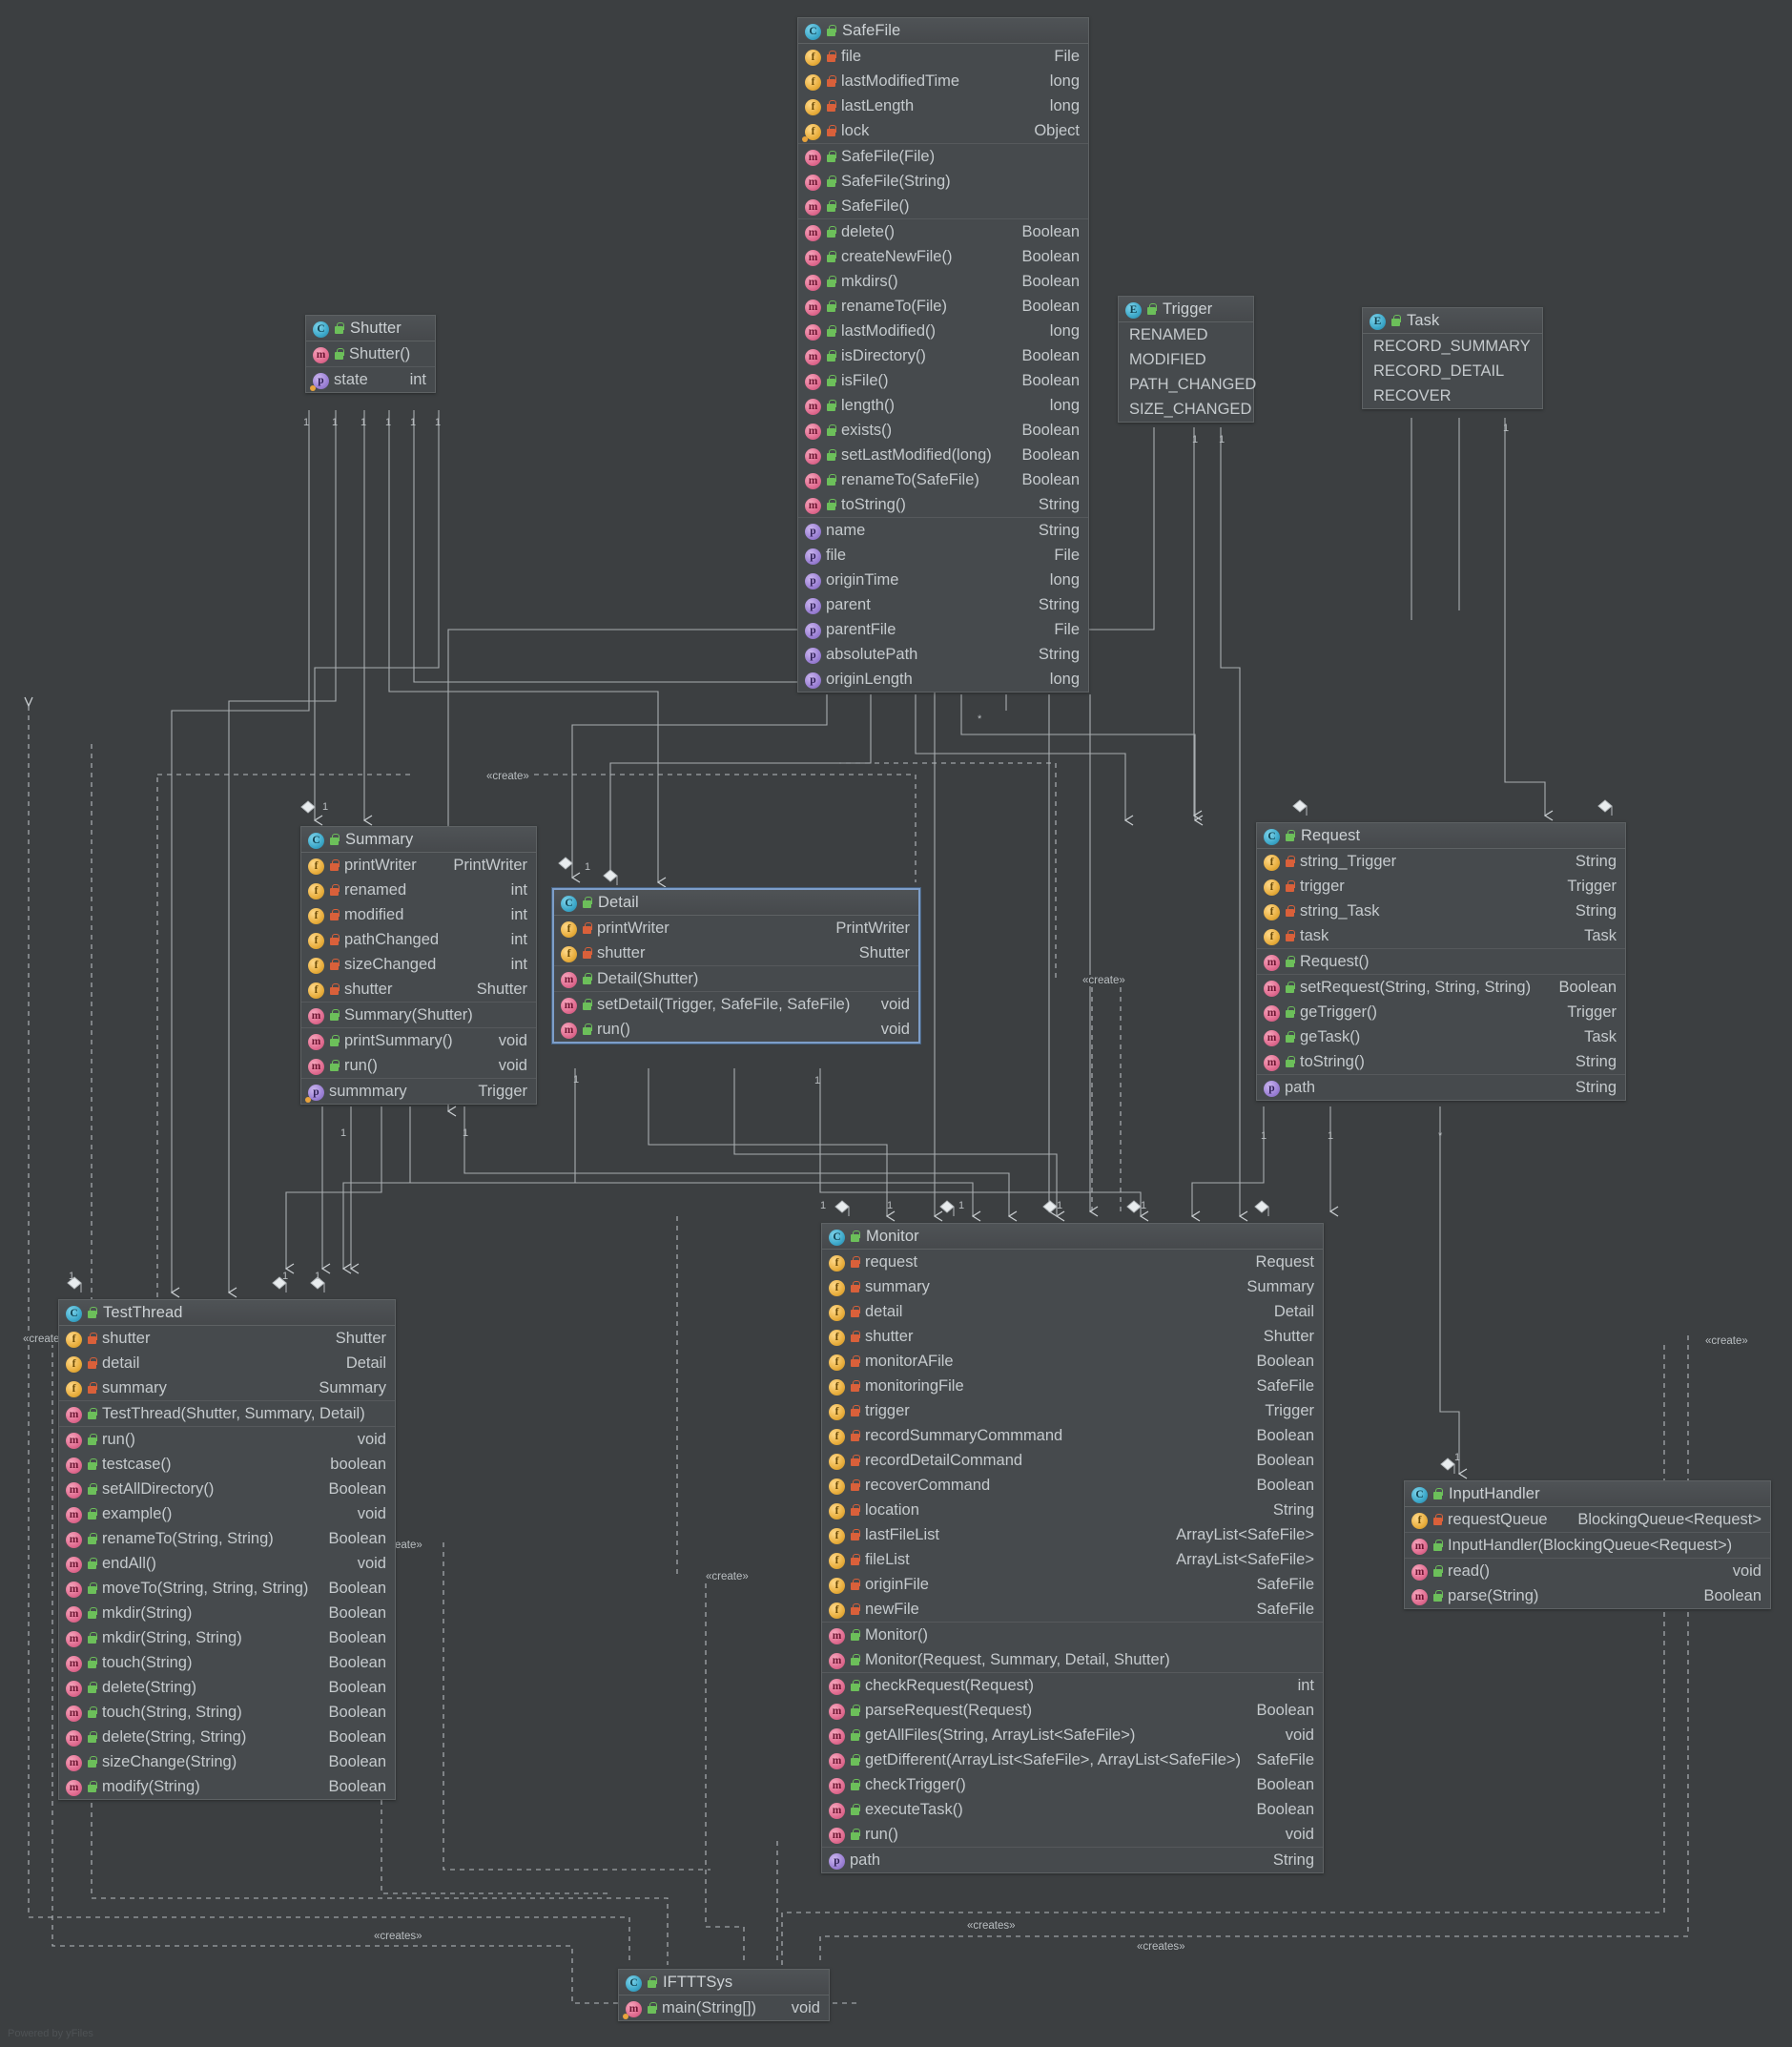 The image size is (1792, 2047). Describe the element at coordinates (1072, 1262) in the screenshot. I see `uml-member-row: f request Request` at that location.